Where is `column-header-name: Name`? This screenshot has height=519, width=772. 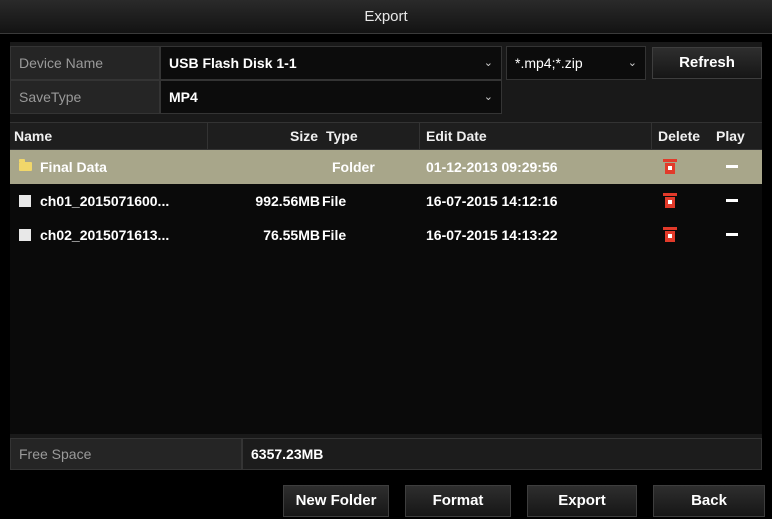 column-header-name: Name is located at coordinates (109, 136).